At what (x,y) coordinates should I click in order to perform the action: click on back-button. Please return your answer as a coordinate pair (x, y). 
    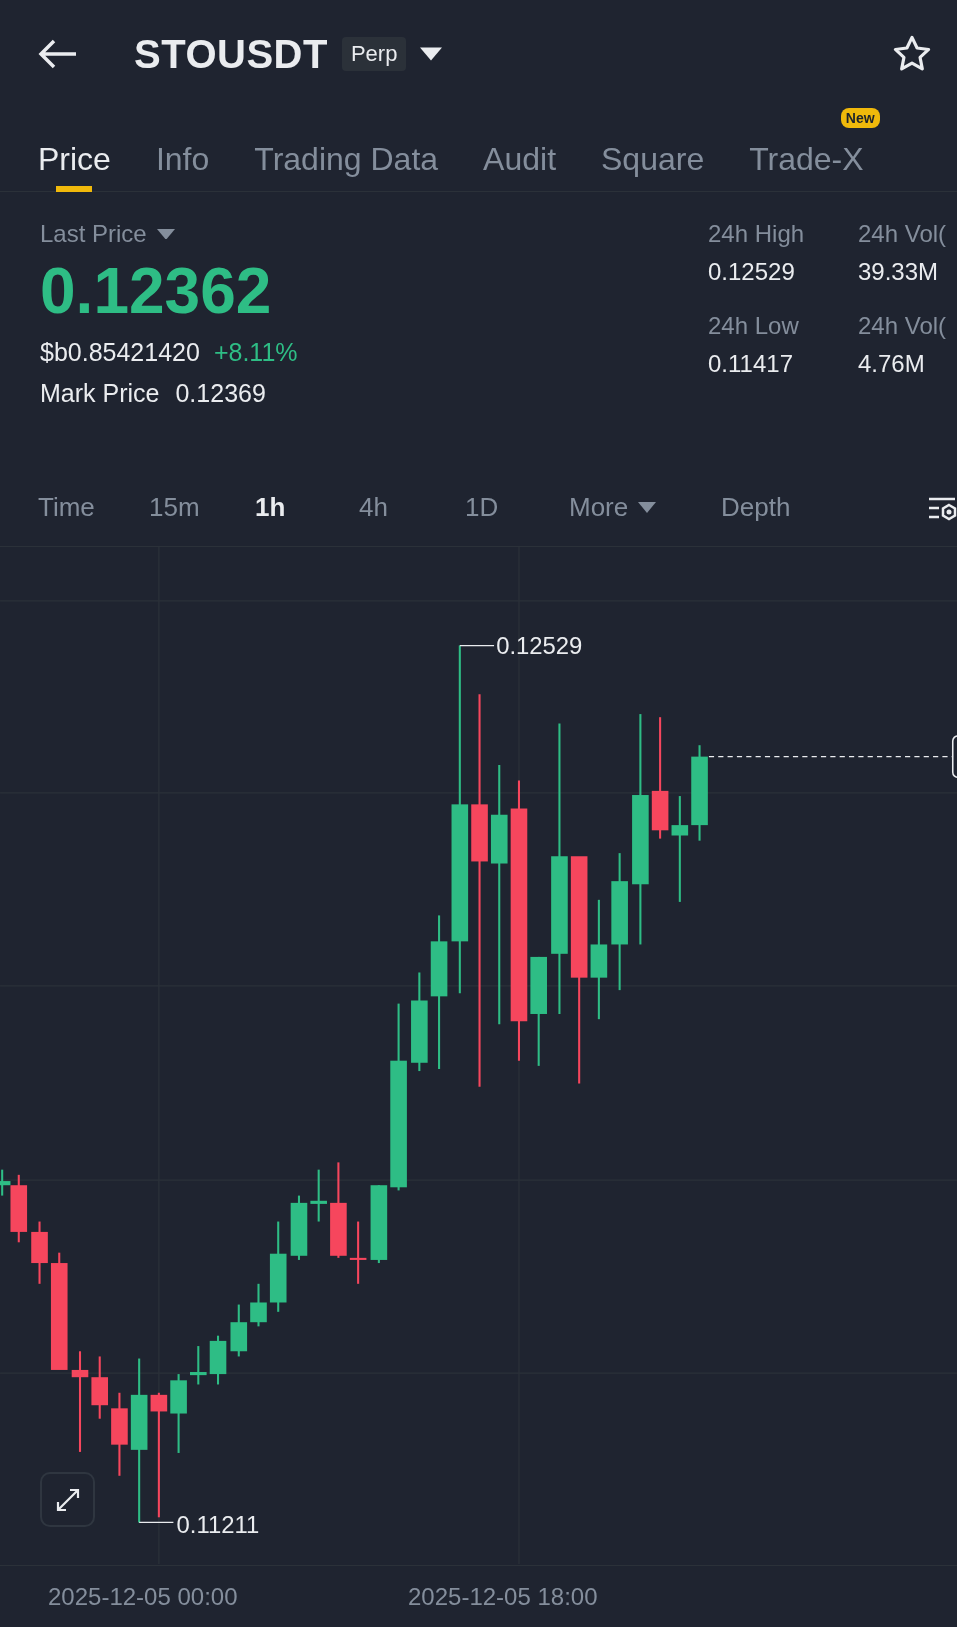
    Looking at the image, I should click on (58, 54).